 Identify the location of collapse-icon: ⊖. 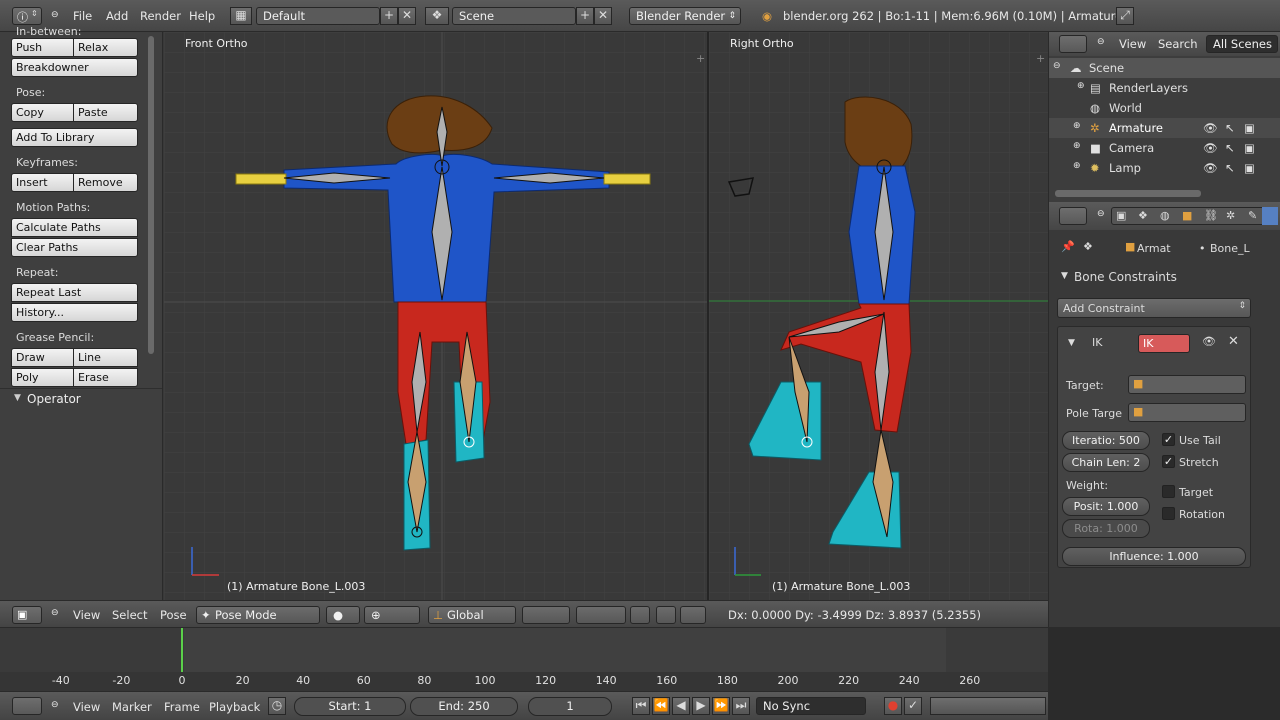
(1057, 66).